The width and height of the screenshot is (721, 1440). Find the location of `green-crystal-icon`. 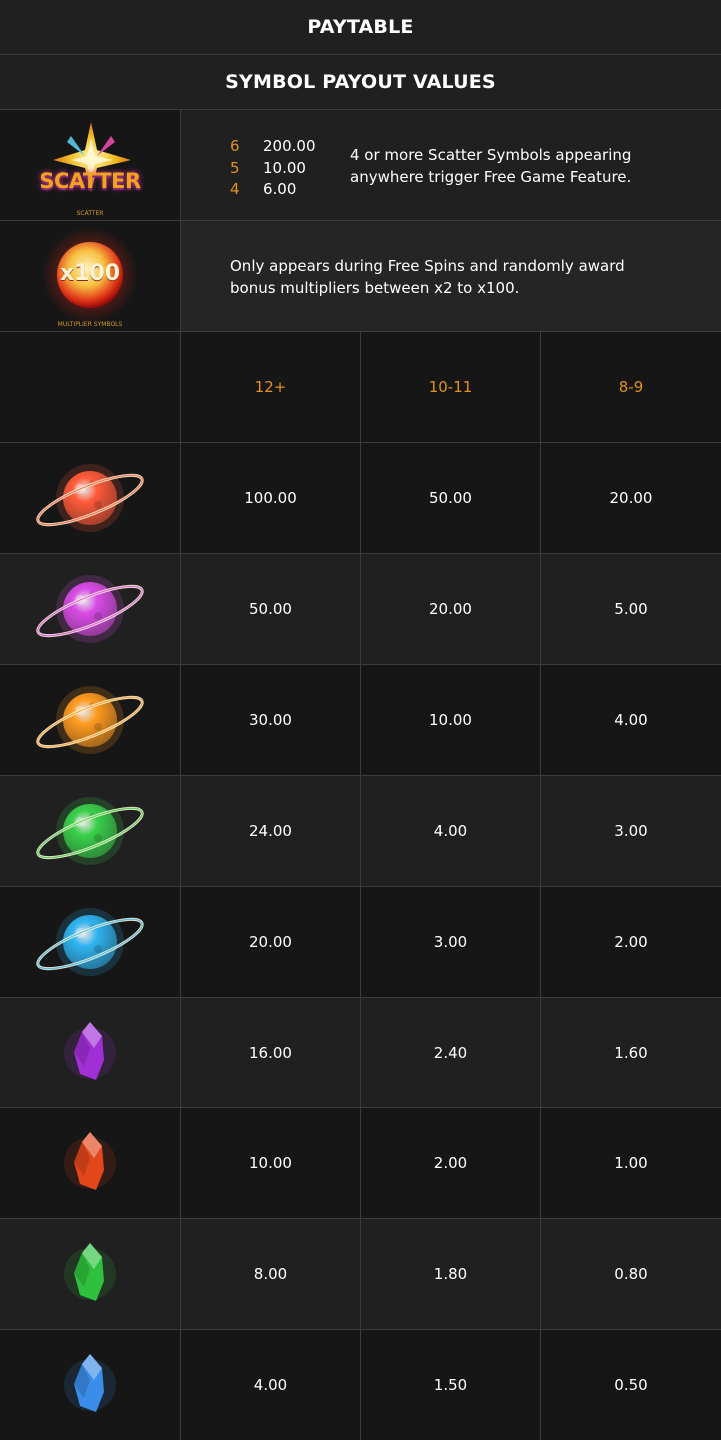

green-crystal-icon is located at coordinates (90, 1274).